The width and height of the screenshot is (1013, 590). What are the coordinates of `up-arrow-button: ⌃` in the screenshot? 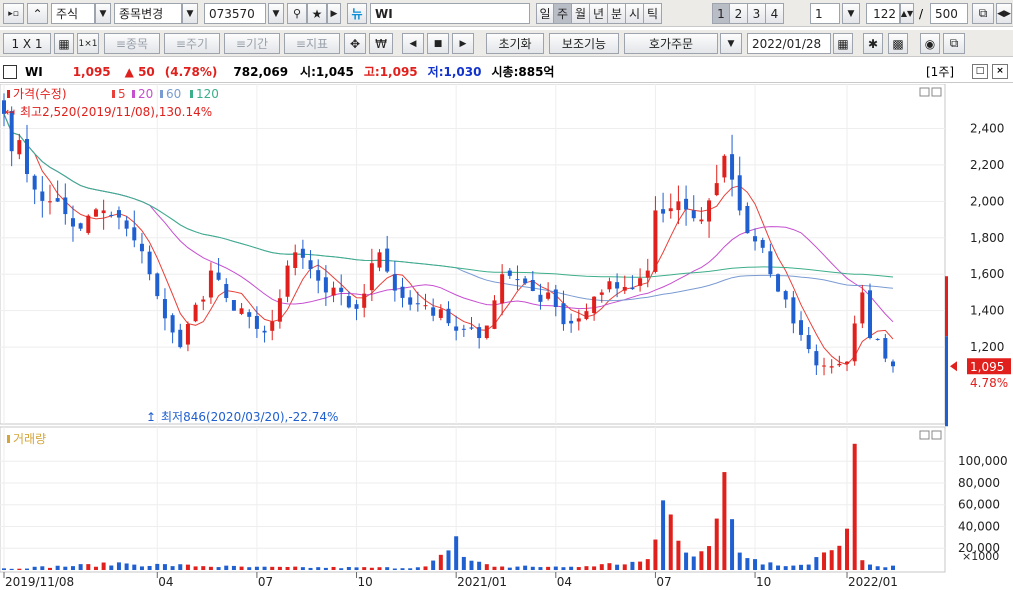 It's located at (37, 13).